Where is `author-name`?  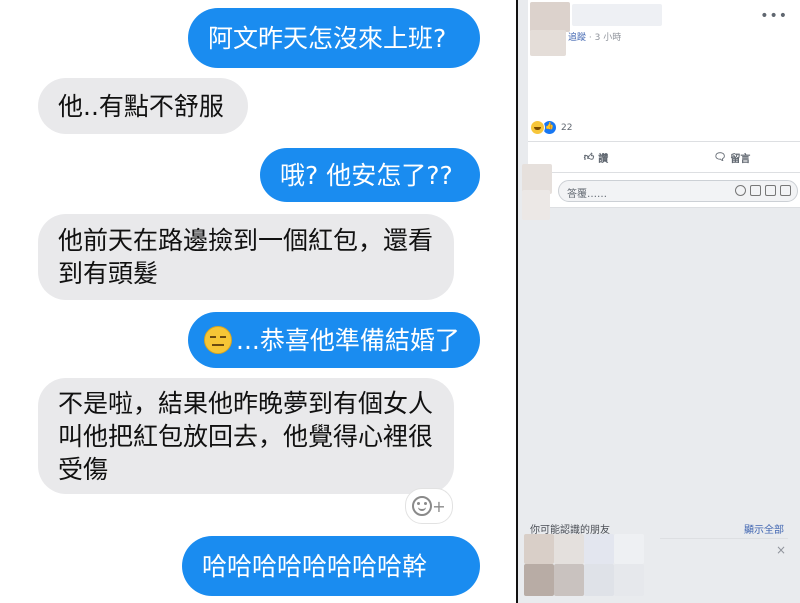
author-name is located at coordinates (617, 15).